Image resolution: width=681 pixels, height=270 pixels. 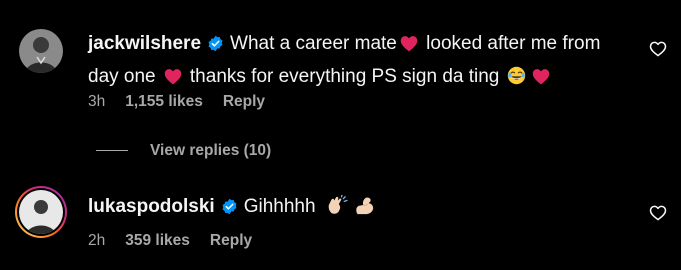 I want to click on comment-text-part: What a career mate, so click(x=313, y=43).